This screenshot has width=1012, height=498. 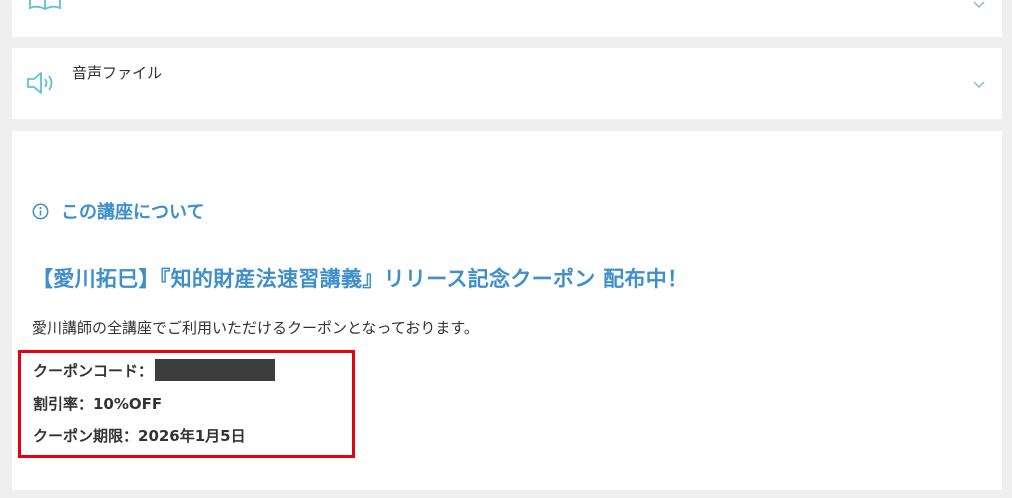 What do you see at coordinates (186, 404) in the screenshot?
I see `coupon-highlight-box: クーポンコード： 割引率：10%OFF クーポン期限：2026年1月5日` at bounding box center [186, 404].